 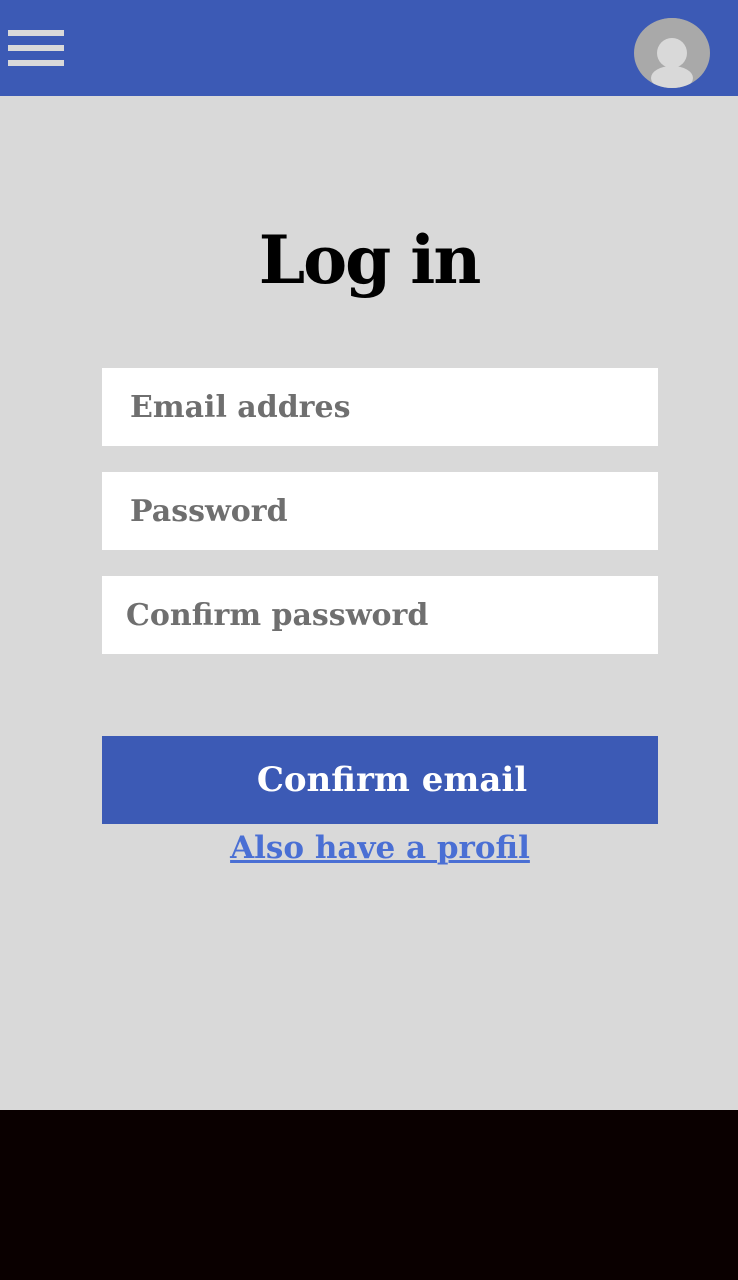 I want to click on hamburger-menu-icon, so click(x=36, y=48).